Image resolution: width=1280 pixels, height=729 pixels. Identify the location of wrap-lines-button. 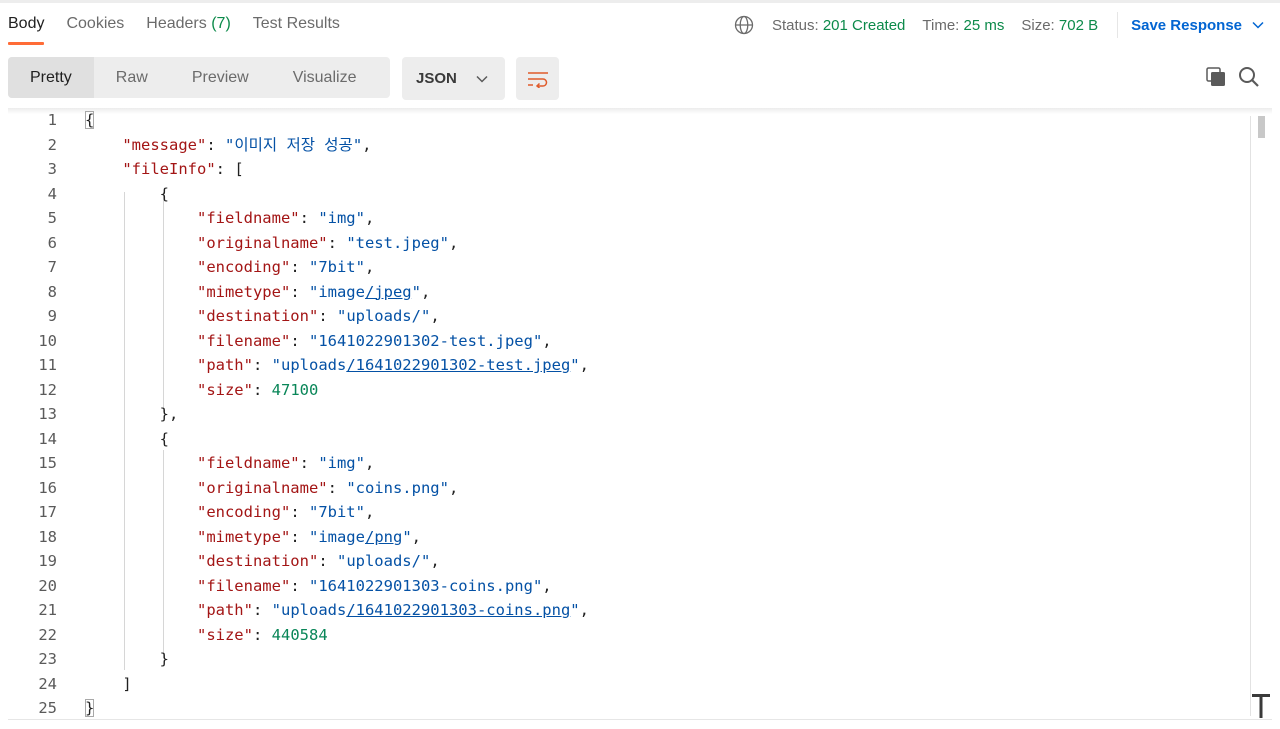
(537, 78).